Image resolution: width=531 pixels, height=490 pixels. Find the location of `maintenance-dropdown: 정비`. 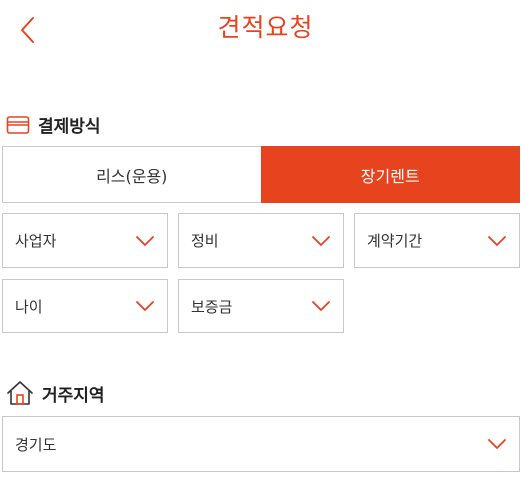

maintenance-dropdown: 정비 is located at coordinates (261, 240).